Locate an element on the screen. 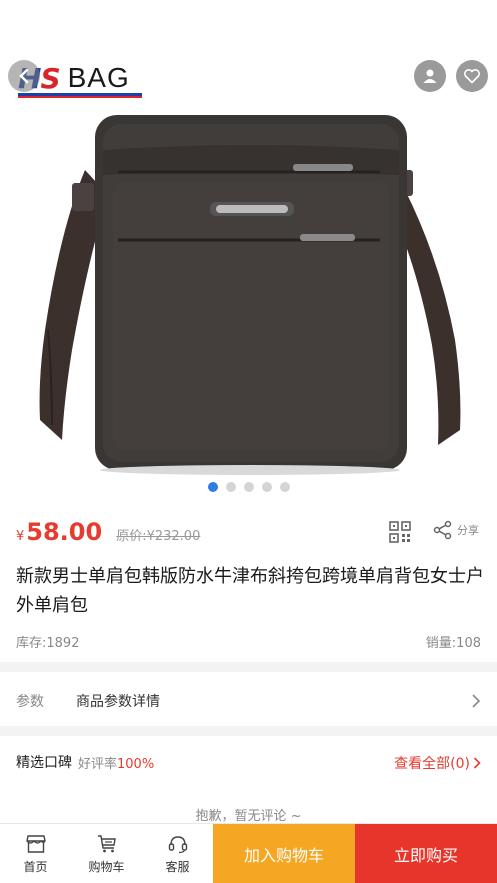 This screenshot has width=497, height=883. gallery-pagination is located at coordinates (248, 487).